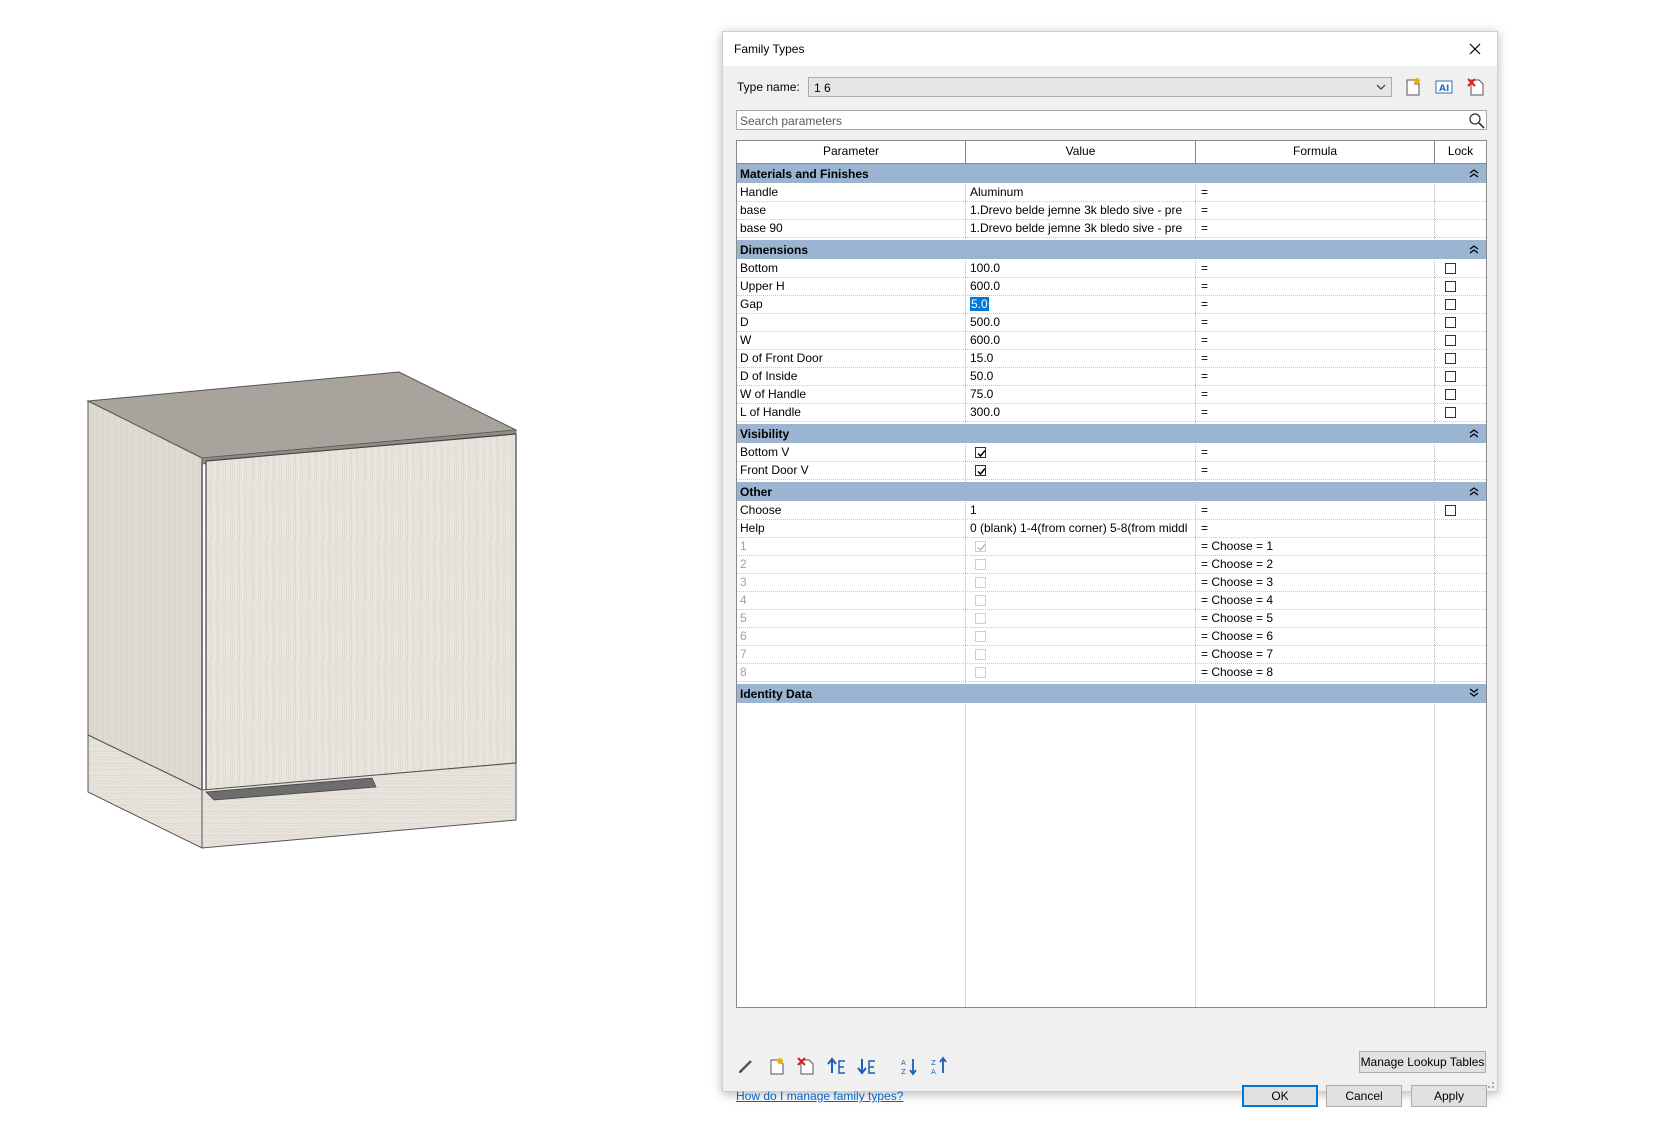 Image resolution: width=1666 pixels, height=1141 pixels. Describe the element at coordinates (1082, 376) in the screenshot. I see `parameter-value: 50.0` at that location.